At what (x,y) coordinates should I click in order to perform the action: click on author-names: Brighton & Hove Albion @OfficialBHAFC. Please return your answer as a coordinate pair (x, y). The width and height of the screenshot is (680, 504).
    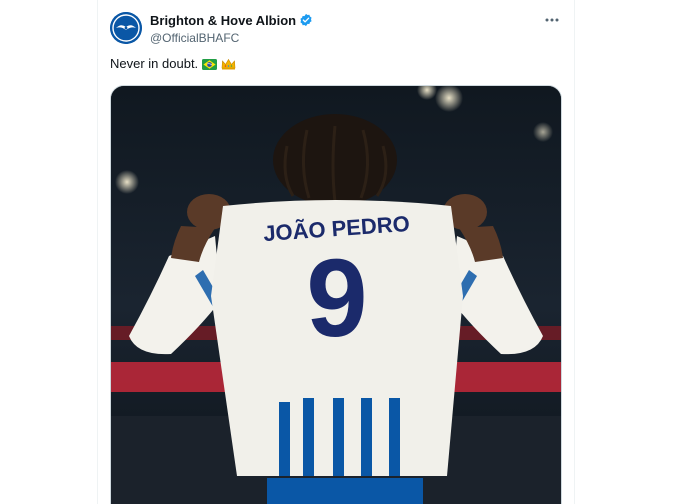
    Looking at the image, I should click on (231, 28).